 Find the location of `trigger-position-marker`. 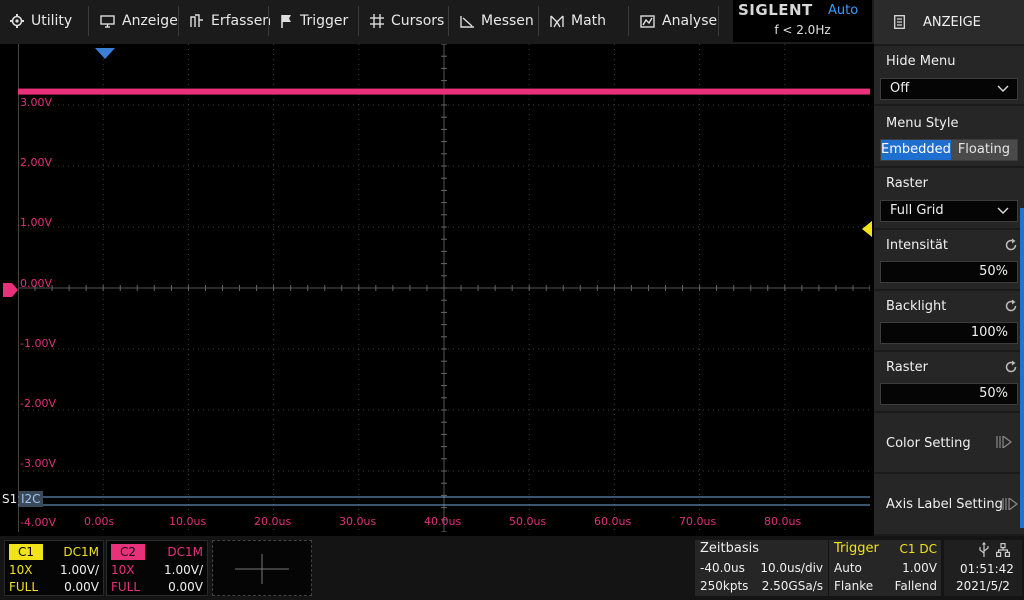

trigger-position-marker is located at coordinates (105, 53).